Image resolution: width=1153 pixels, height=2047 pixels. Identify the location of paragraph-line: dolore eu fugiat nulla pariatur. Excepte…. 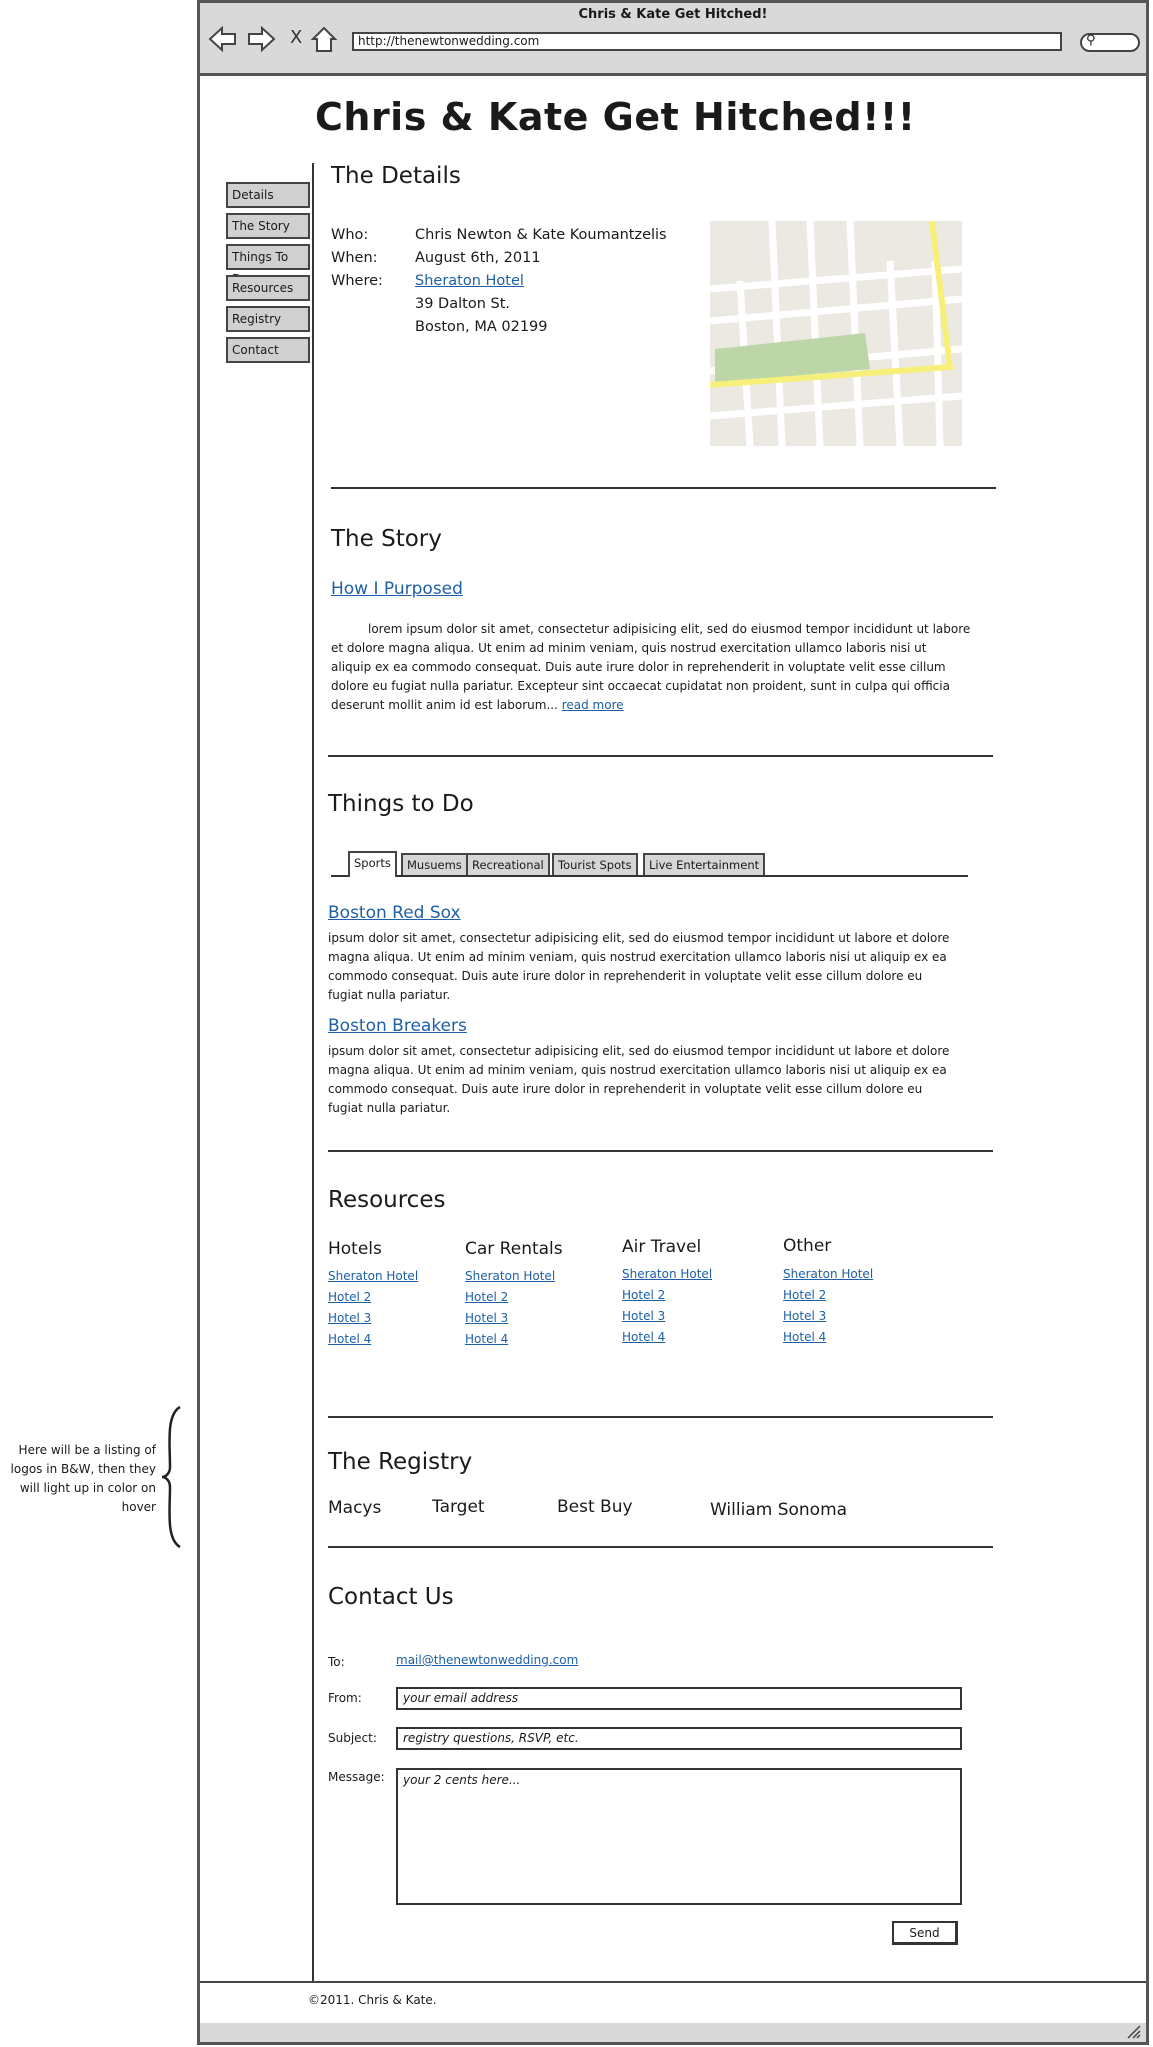
(640, 686).